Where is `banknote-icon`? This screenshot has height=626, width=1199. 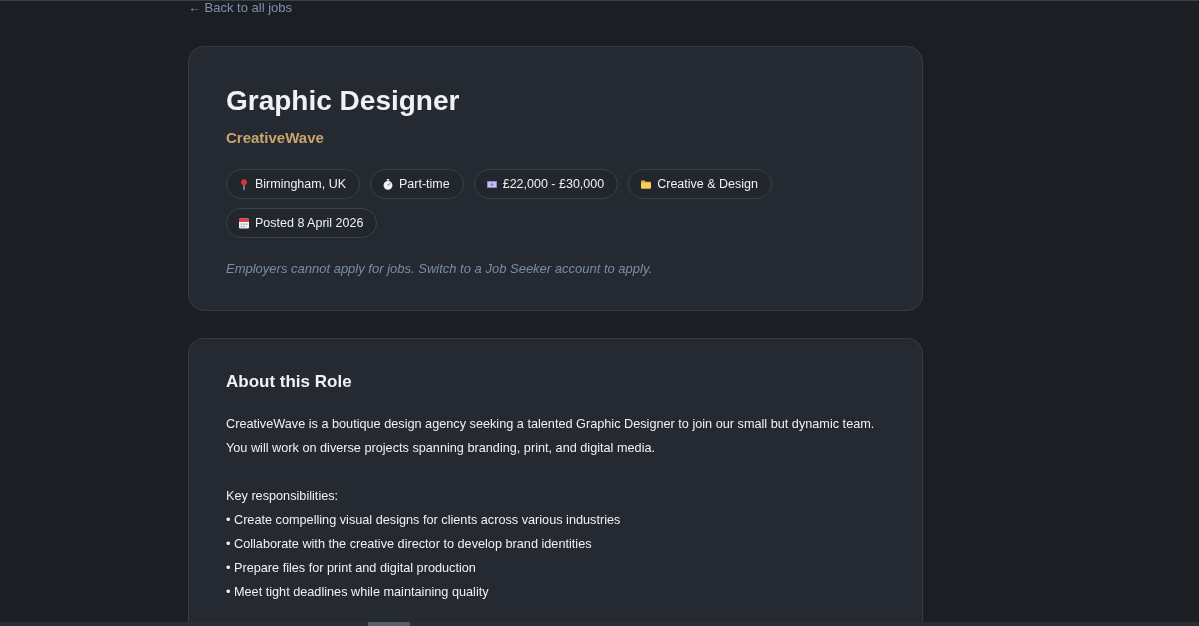
banknote-icon is located at coordinates (491, 184).